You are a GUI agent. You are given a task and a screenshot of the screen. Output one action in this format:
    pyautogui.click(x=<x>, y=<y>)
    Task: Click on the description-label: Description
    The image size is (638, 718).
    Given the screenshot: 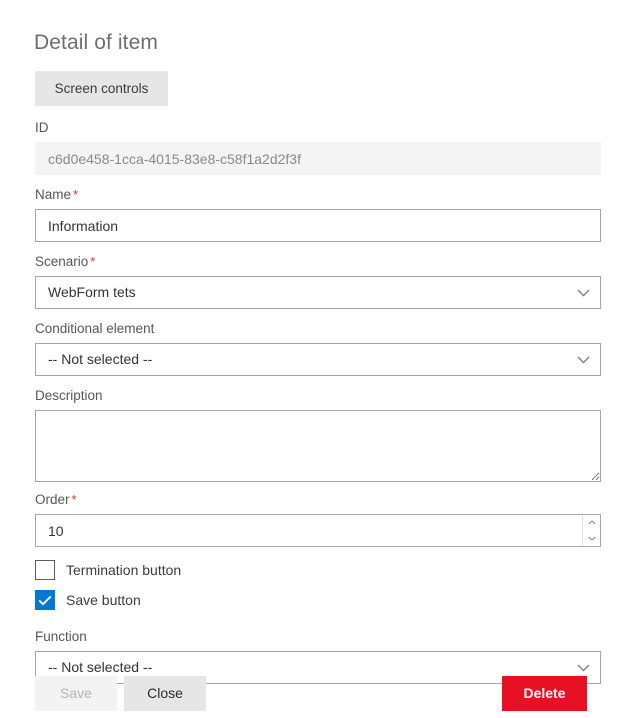 What is the action you would take?
    pyautogui.click(x=69, y=395)
    